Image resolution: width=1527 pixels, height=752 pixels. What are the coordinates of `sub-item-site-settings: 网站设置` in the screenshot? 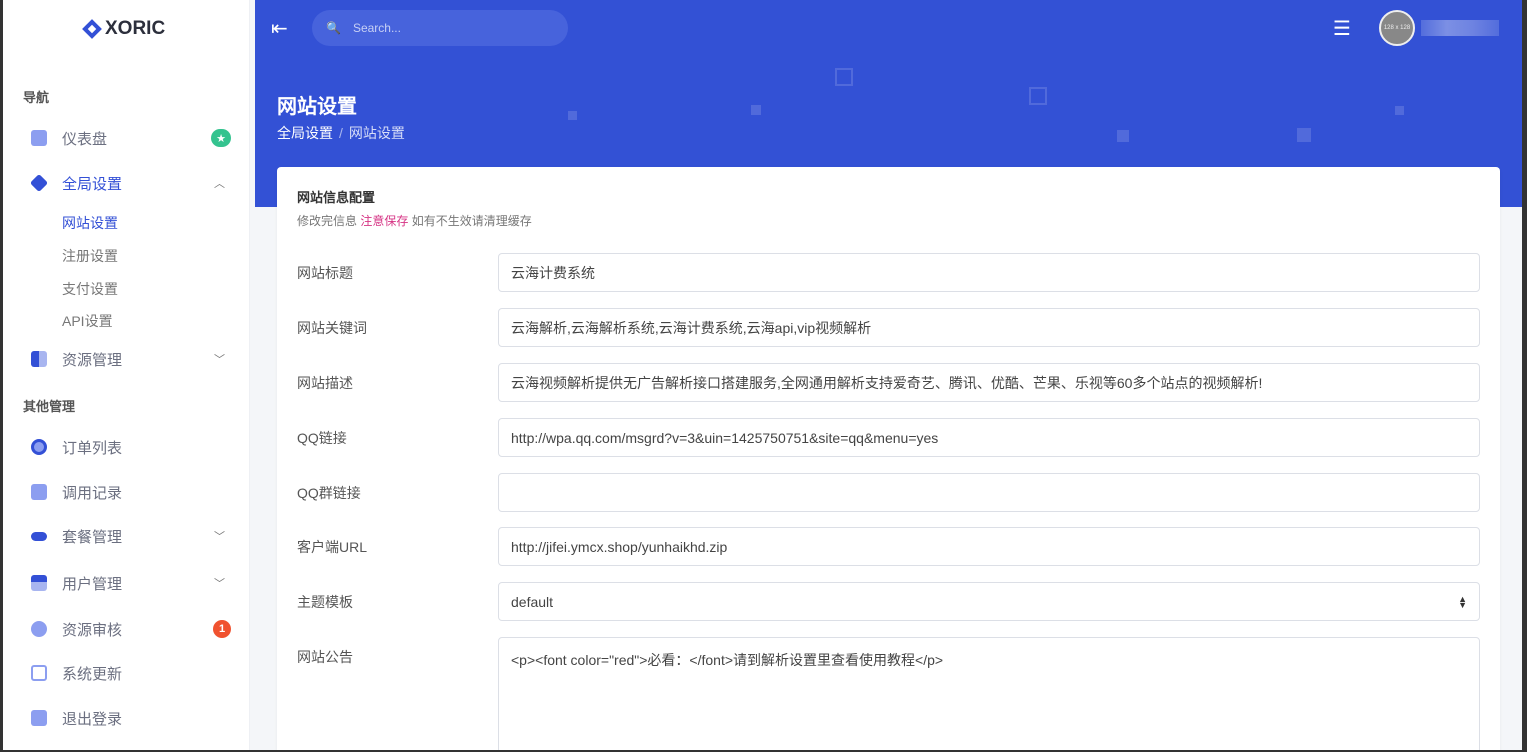 It's located at (90, 223).